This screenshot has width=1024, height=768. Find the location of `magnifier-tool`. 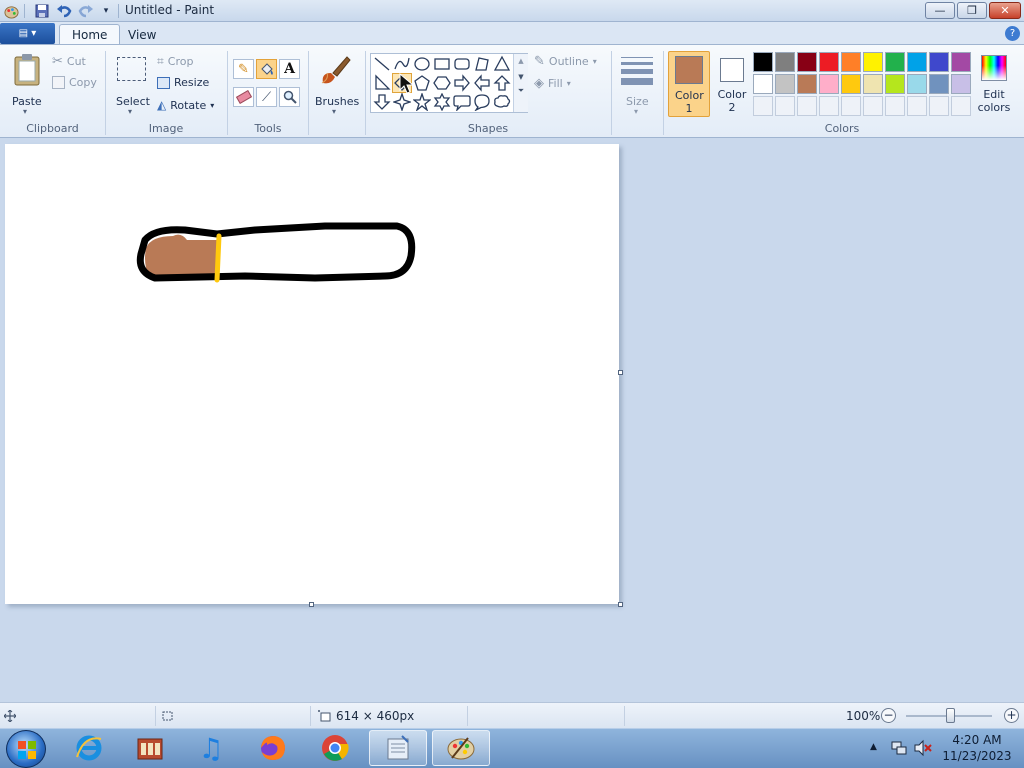

magnifier-tool is located at coordinates (289, 97).